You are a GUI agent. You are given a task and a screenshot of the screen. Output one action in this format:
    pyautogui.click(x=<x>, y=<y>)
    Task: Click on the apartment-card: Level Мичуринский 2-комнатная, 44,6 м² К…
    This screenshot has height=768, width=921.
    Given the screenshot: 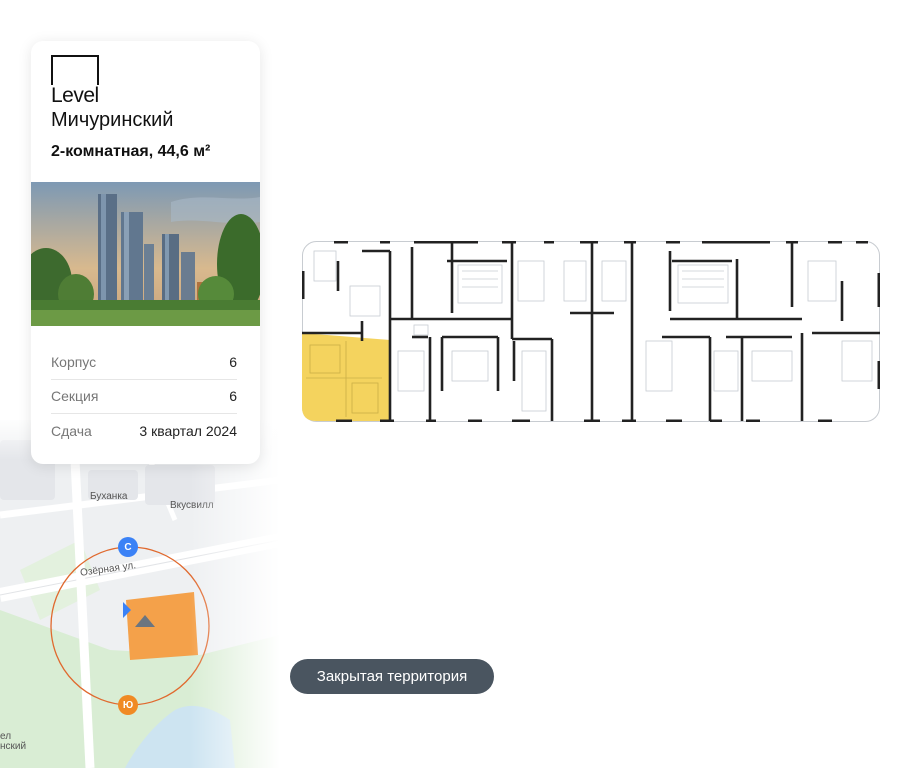 What is the action you would take?
    pyautogui.click(x=145, y=252)
    